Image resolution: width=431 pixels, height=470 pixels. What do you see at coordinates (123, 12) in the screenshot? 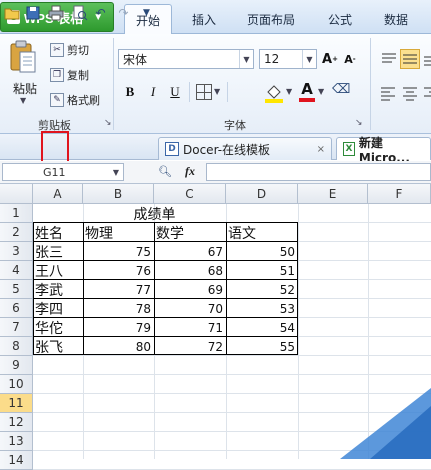
I see `redo-icon: ↷` at bounding box center [123, 12].